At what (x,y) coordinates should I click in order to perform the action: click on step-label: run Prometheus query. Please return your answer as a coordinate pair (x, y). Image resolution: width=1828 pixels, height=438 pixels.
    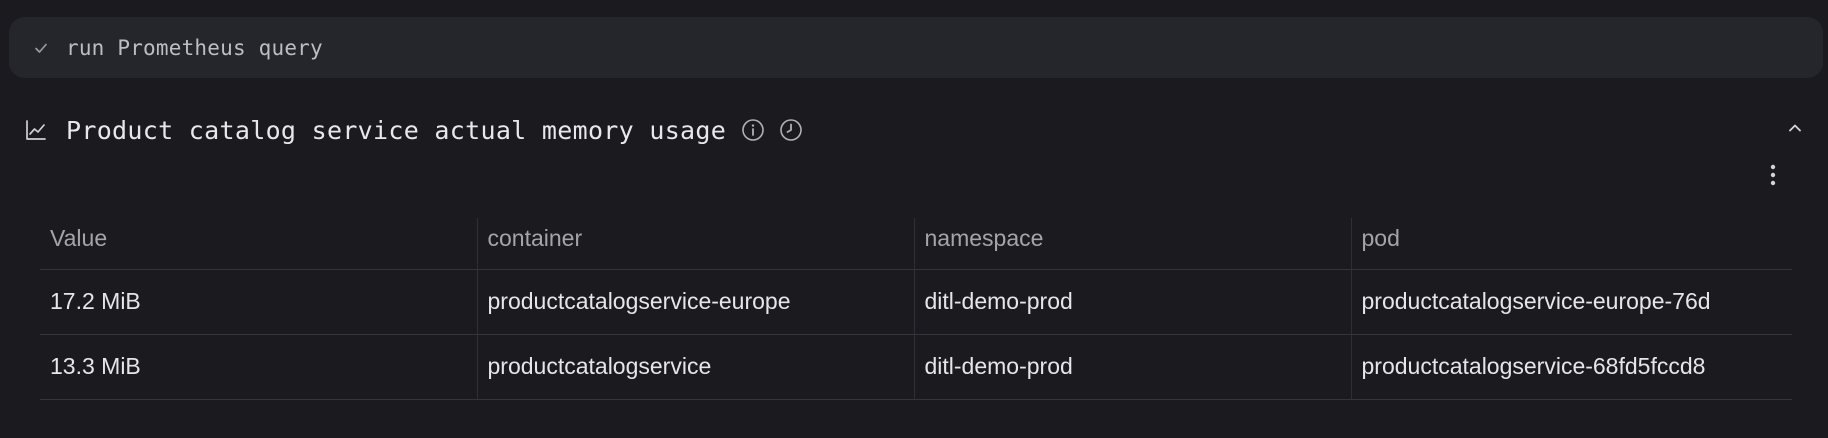
    Looking at the image, I should click on (194, 47).